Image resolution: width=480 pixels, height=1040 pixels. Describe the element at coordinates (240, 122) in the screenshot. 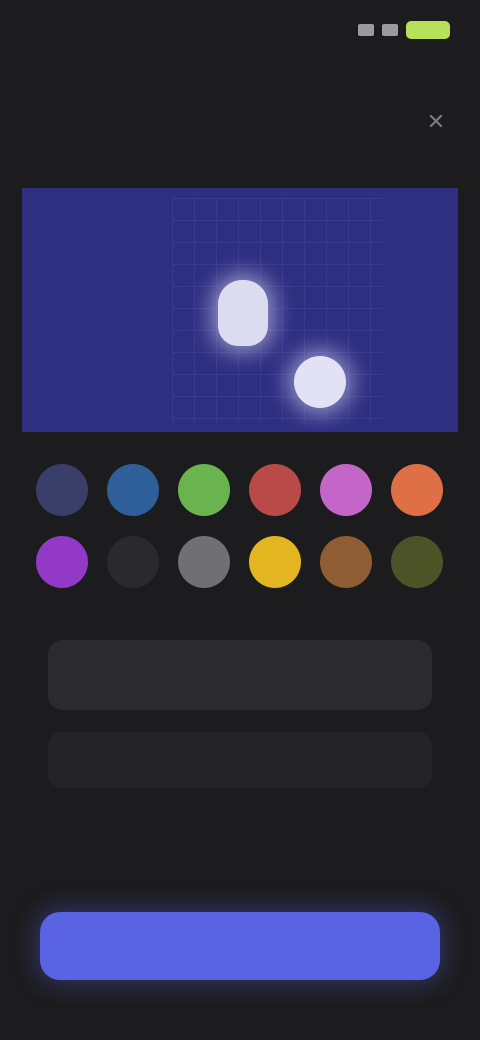

I see `header: ✕` at that location.